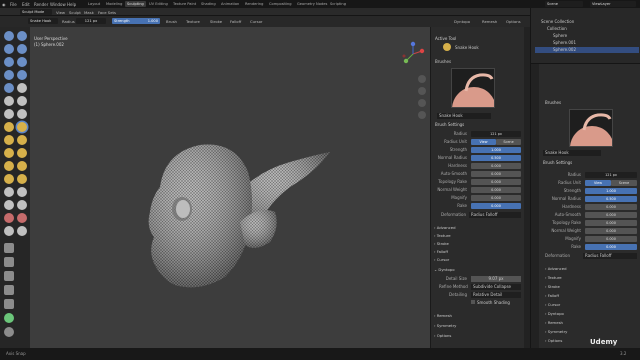 This screenshot has height=360, width=640. Describe the element at coordinates (557, 163) in the screenshot. I see `props-brush-settings-header: Brush Settings` at that location.